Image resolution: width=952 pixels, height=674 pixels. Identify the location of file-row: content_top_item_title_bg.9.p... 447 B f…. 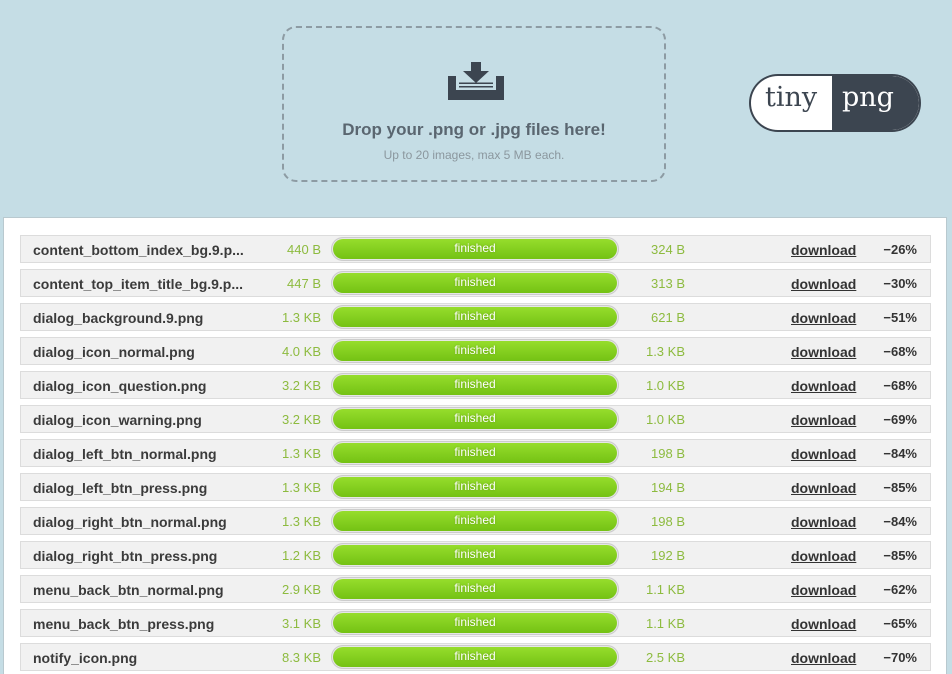
(475, 283).